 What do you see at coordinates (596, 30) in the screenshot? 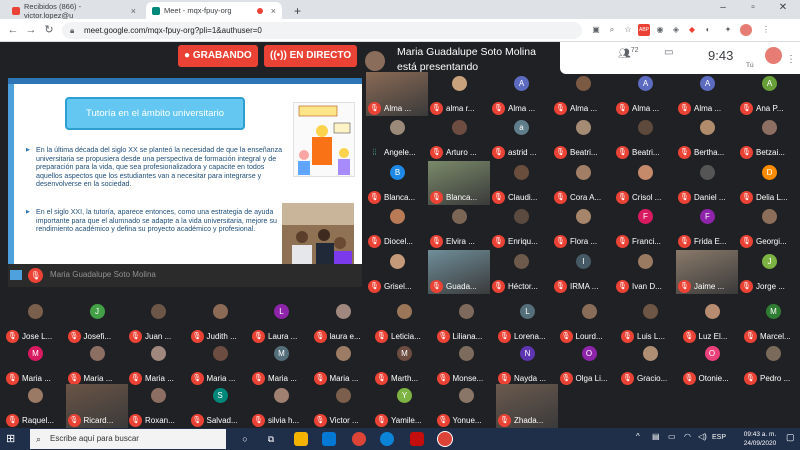
I see `camera-icon: ▣` at bounding box center [596, 30].